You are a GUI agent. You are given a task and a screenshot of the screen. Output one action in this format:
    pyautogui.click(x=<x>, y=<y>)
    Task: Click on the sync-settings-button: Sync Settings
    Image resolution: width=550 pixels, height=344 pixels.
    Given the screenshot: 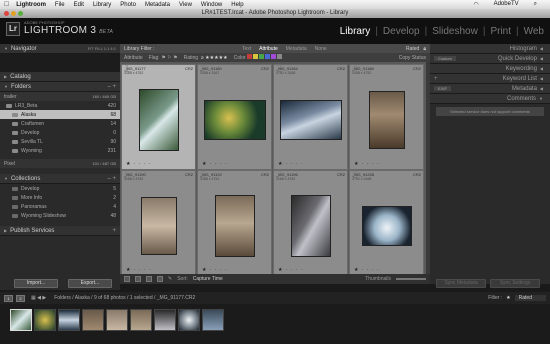 What is the action you would take?
    pyautogui.click(x=515, y=283)
    